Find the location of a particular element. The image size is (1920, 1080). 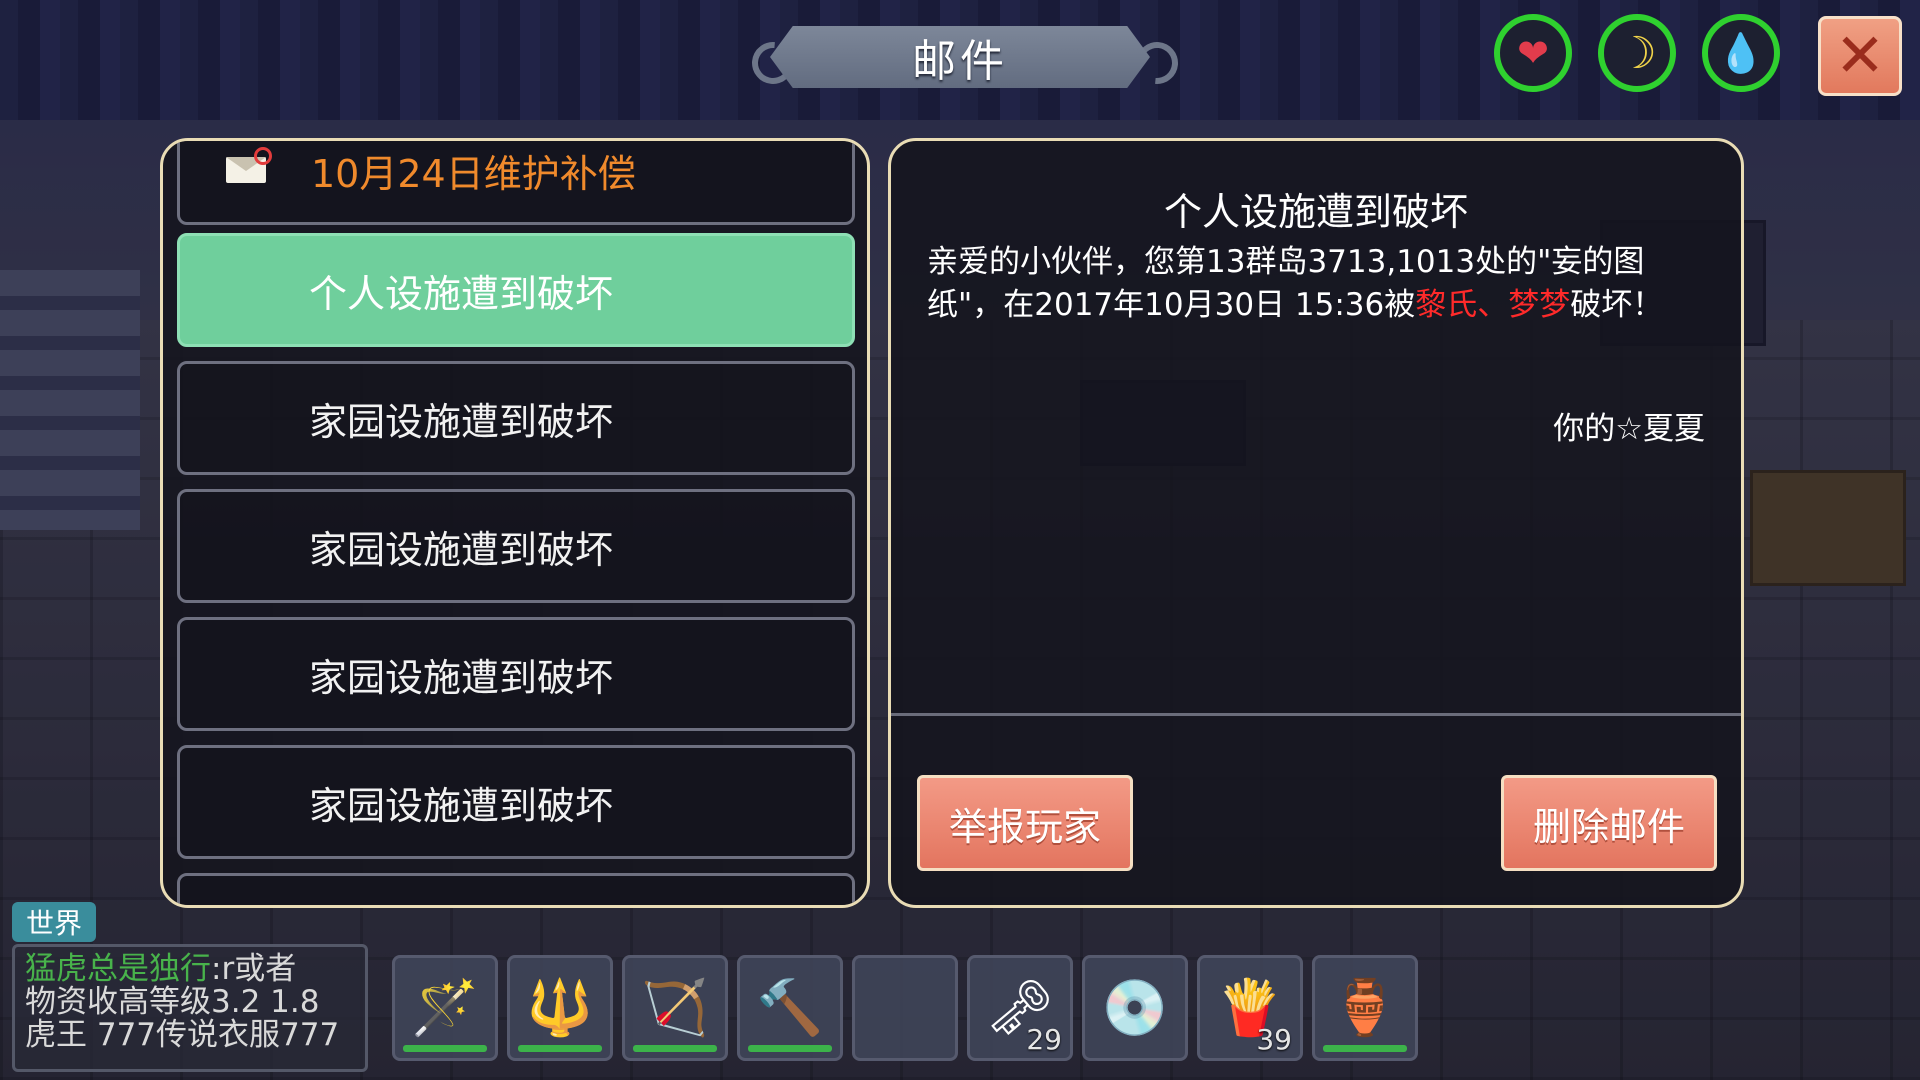

hotbar-slot: 💿 is located at coordinates (1135, 1008).